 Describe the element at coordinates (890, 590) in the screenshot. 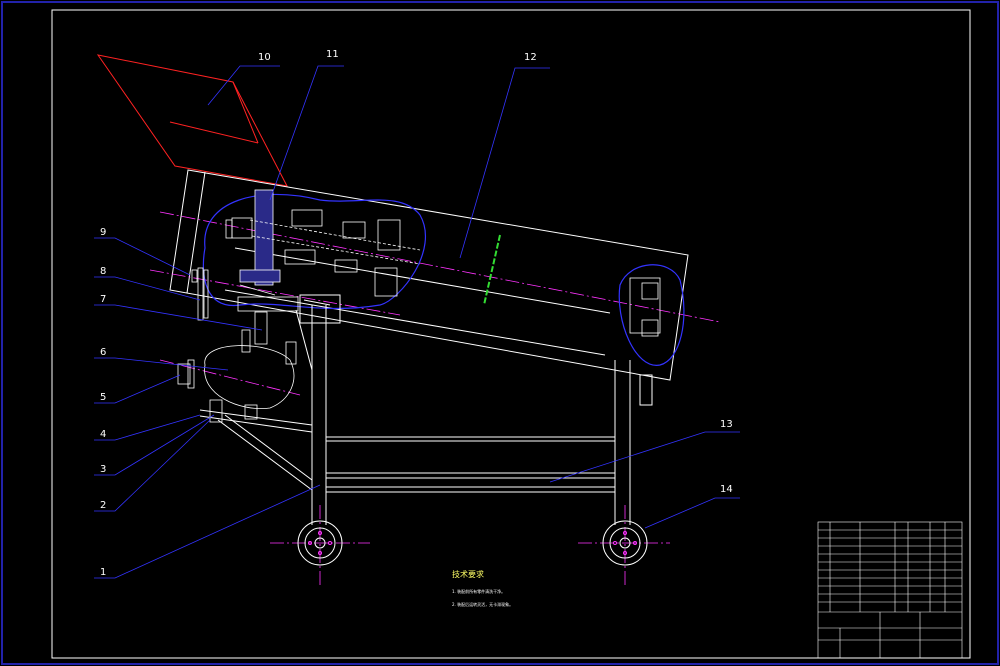

I see `title-block` at that location.